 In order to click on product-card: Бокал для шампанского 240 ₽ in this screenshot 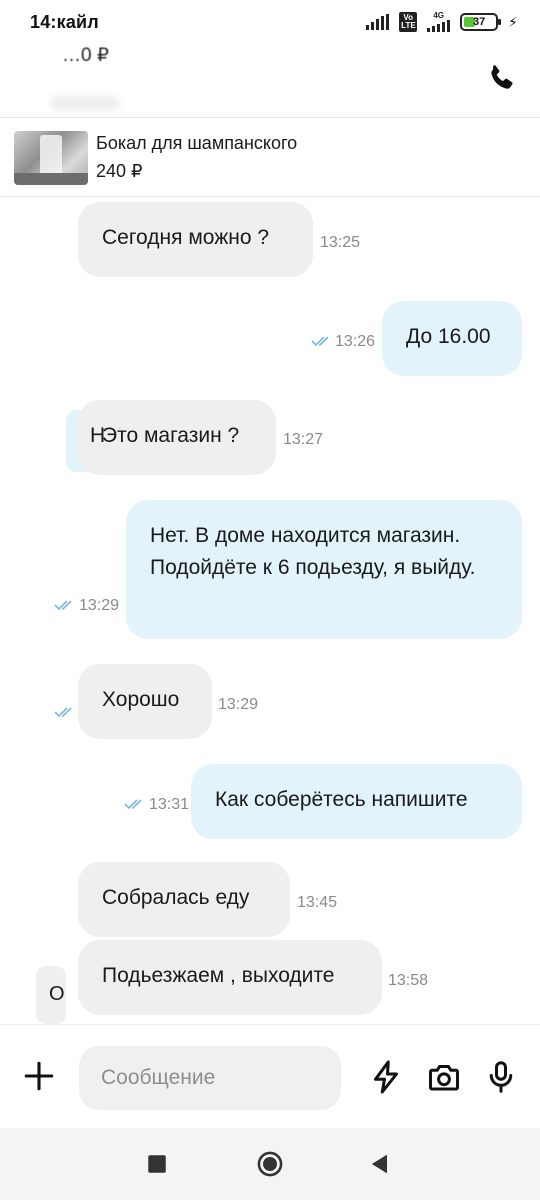, I will do `click(270, 158)`.